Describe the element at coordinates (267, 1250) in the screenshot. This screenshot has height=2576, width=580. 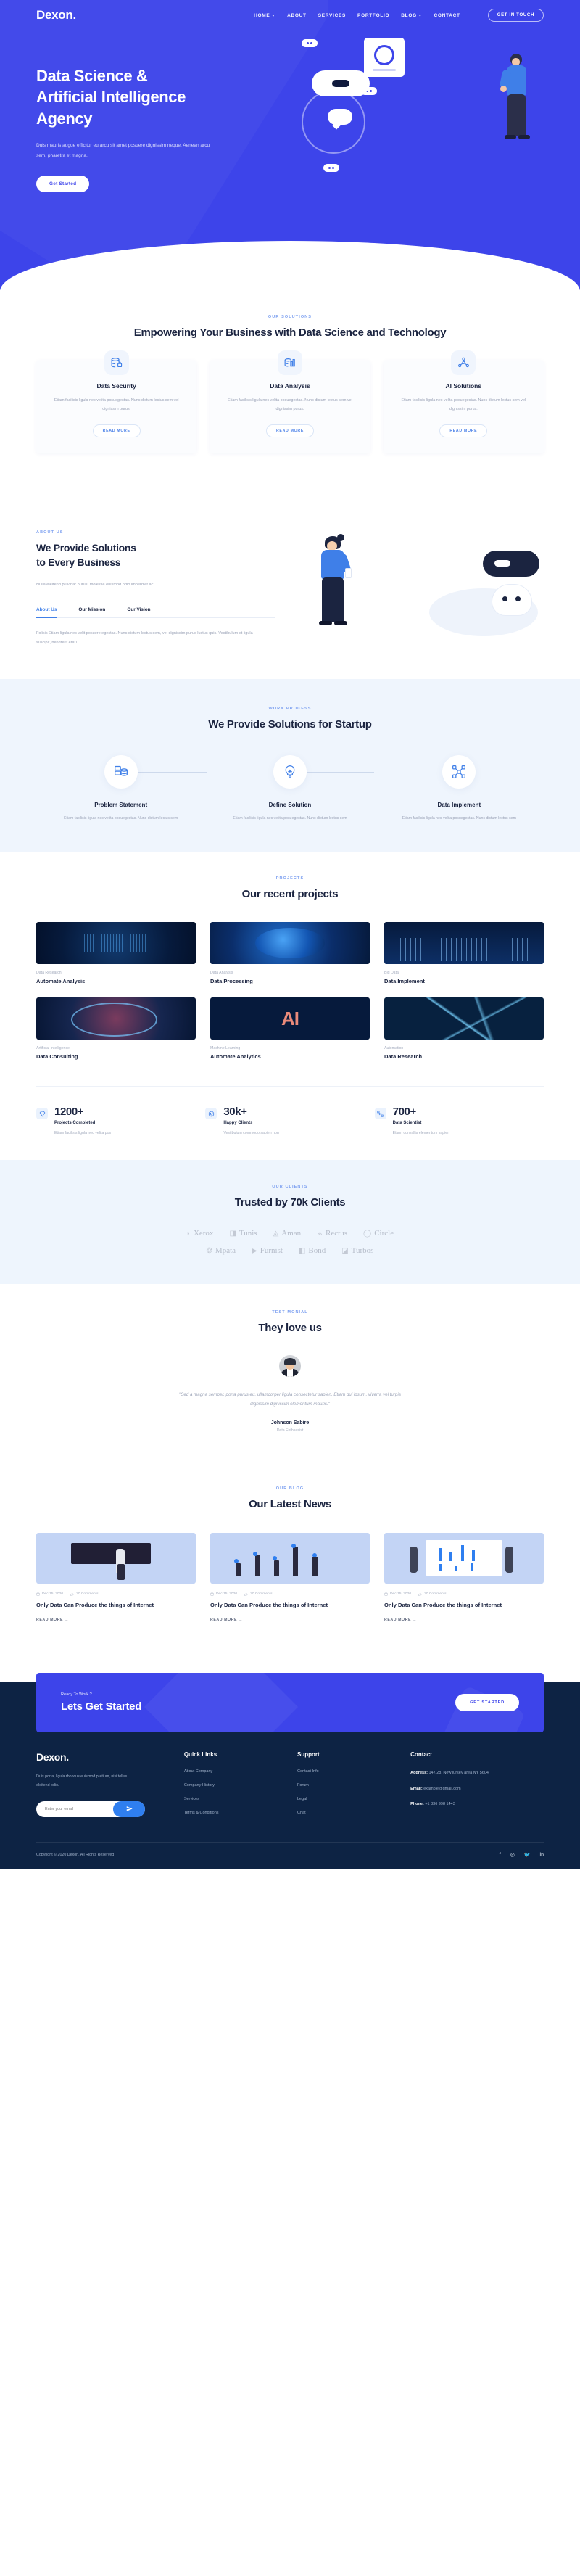
I see `client-logo-furnist: ▶ Furnist` at that location.